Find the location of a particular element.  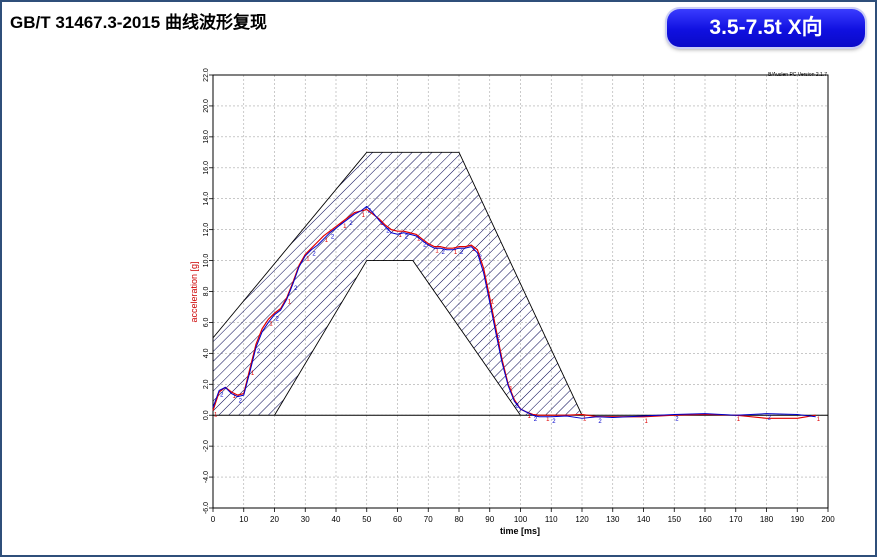

y-tick-label: 22.0 is located at coordinates (206, 75).